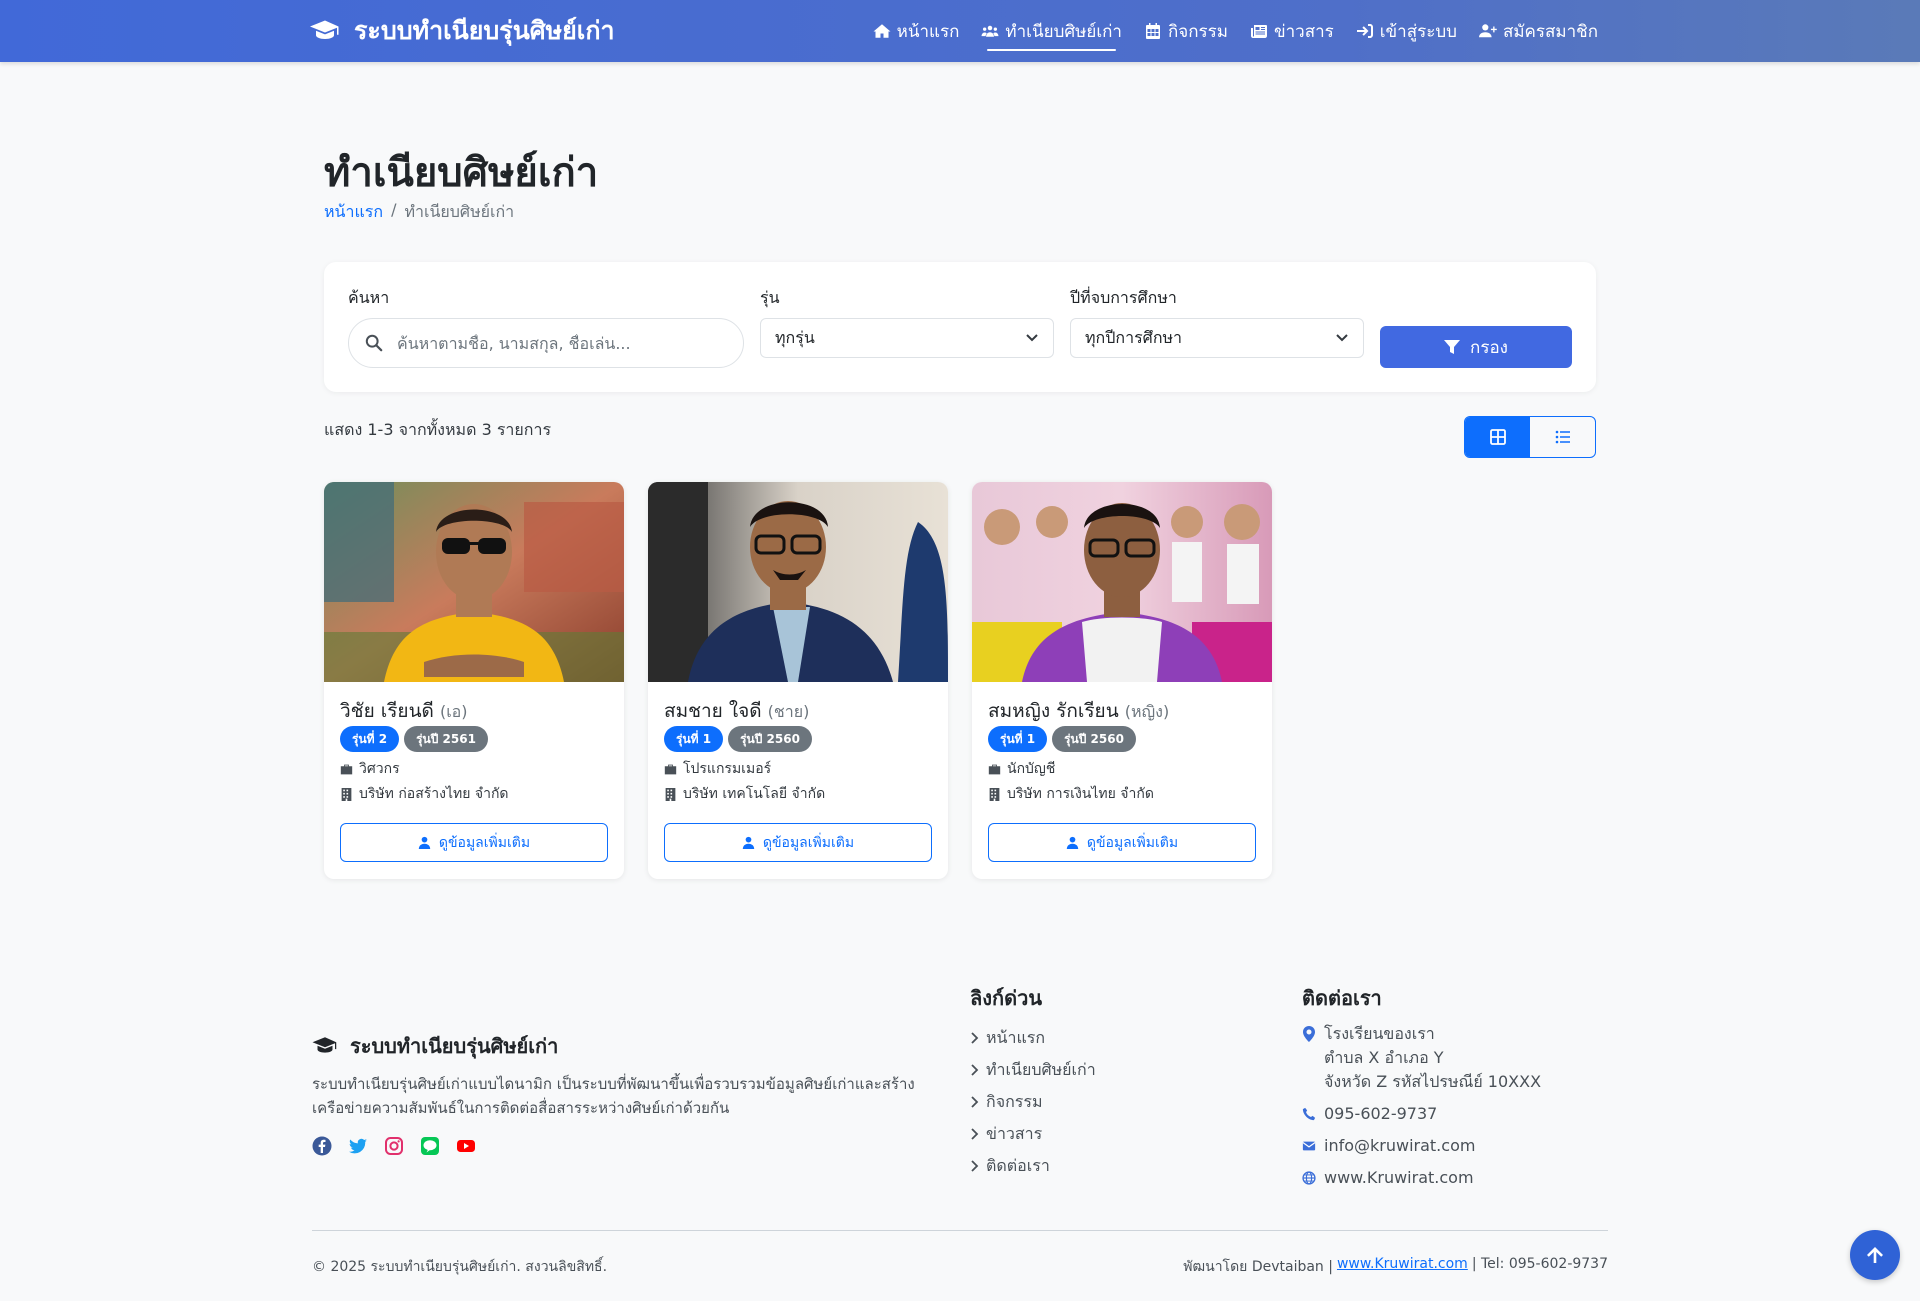 This screenshot has height=1301, width=1920. Describe the element at coordinates (434, 794) in the screenshot. I see `company-text: บริษัท ก่อสร้างไทย จำกัด` at that location.